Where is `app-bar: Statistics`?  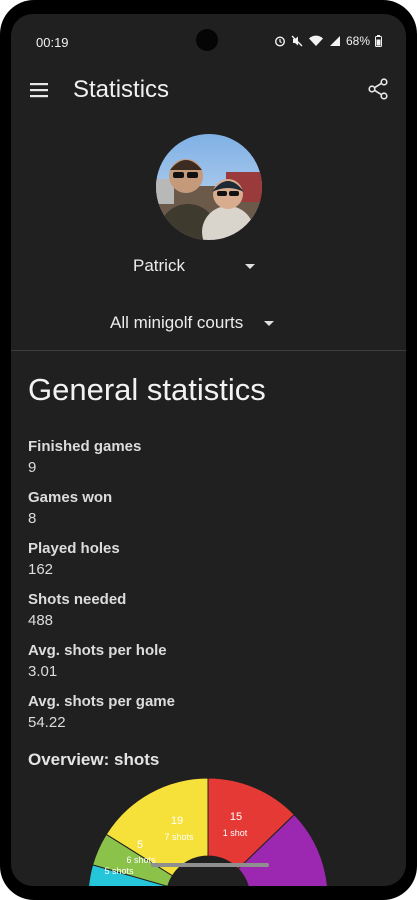 app-bar: Statistics is located at coordinates (208, 90).